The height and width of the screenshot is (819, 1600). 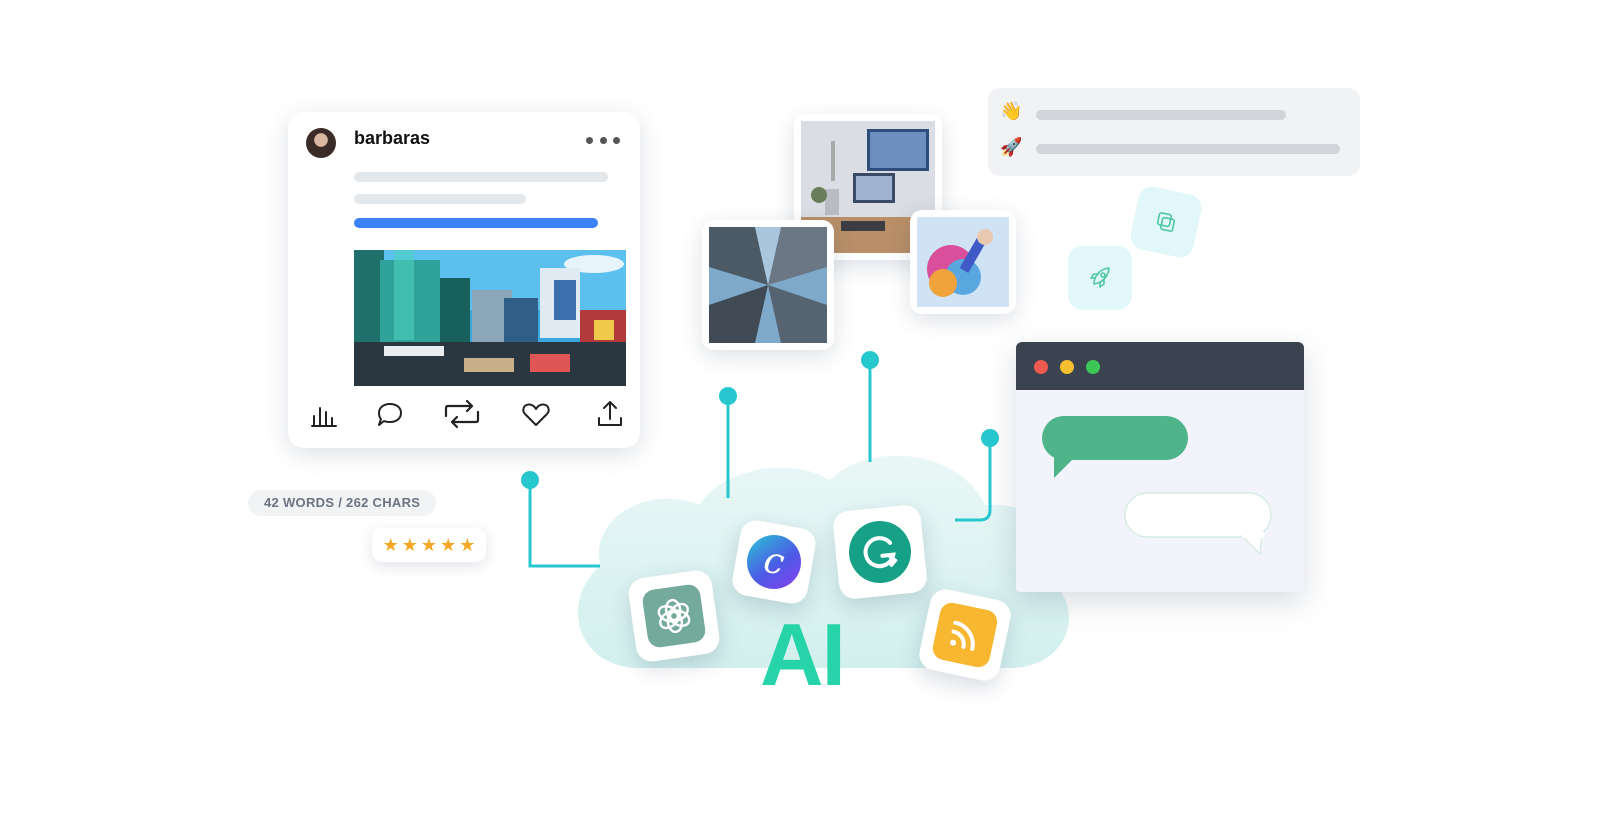 I want to click on social-post-card: barbaras, so click(x=464, y=280).